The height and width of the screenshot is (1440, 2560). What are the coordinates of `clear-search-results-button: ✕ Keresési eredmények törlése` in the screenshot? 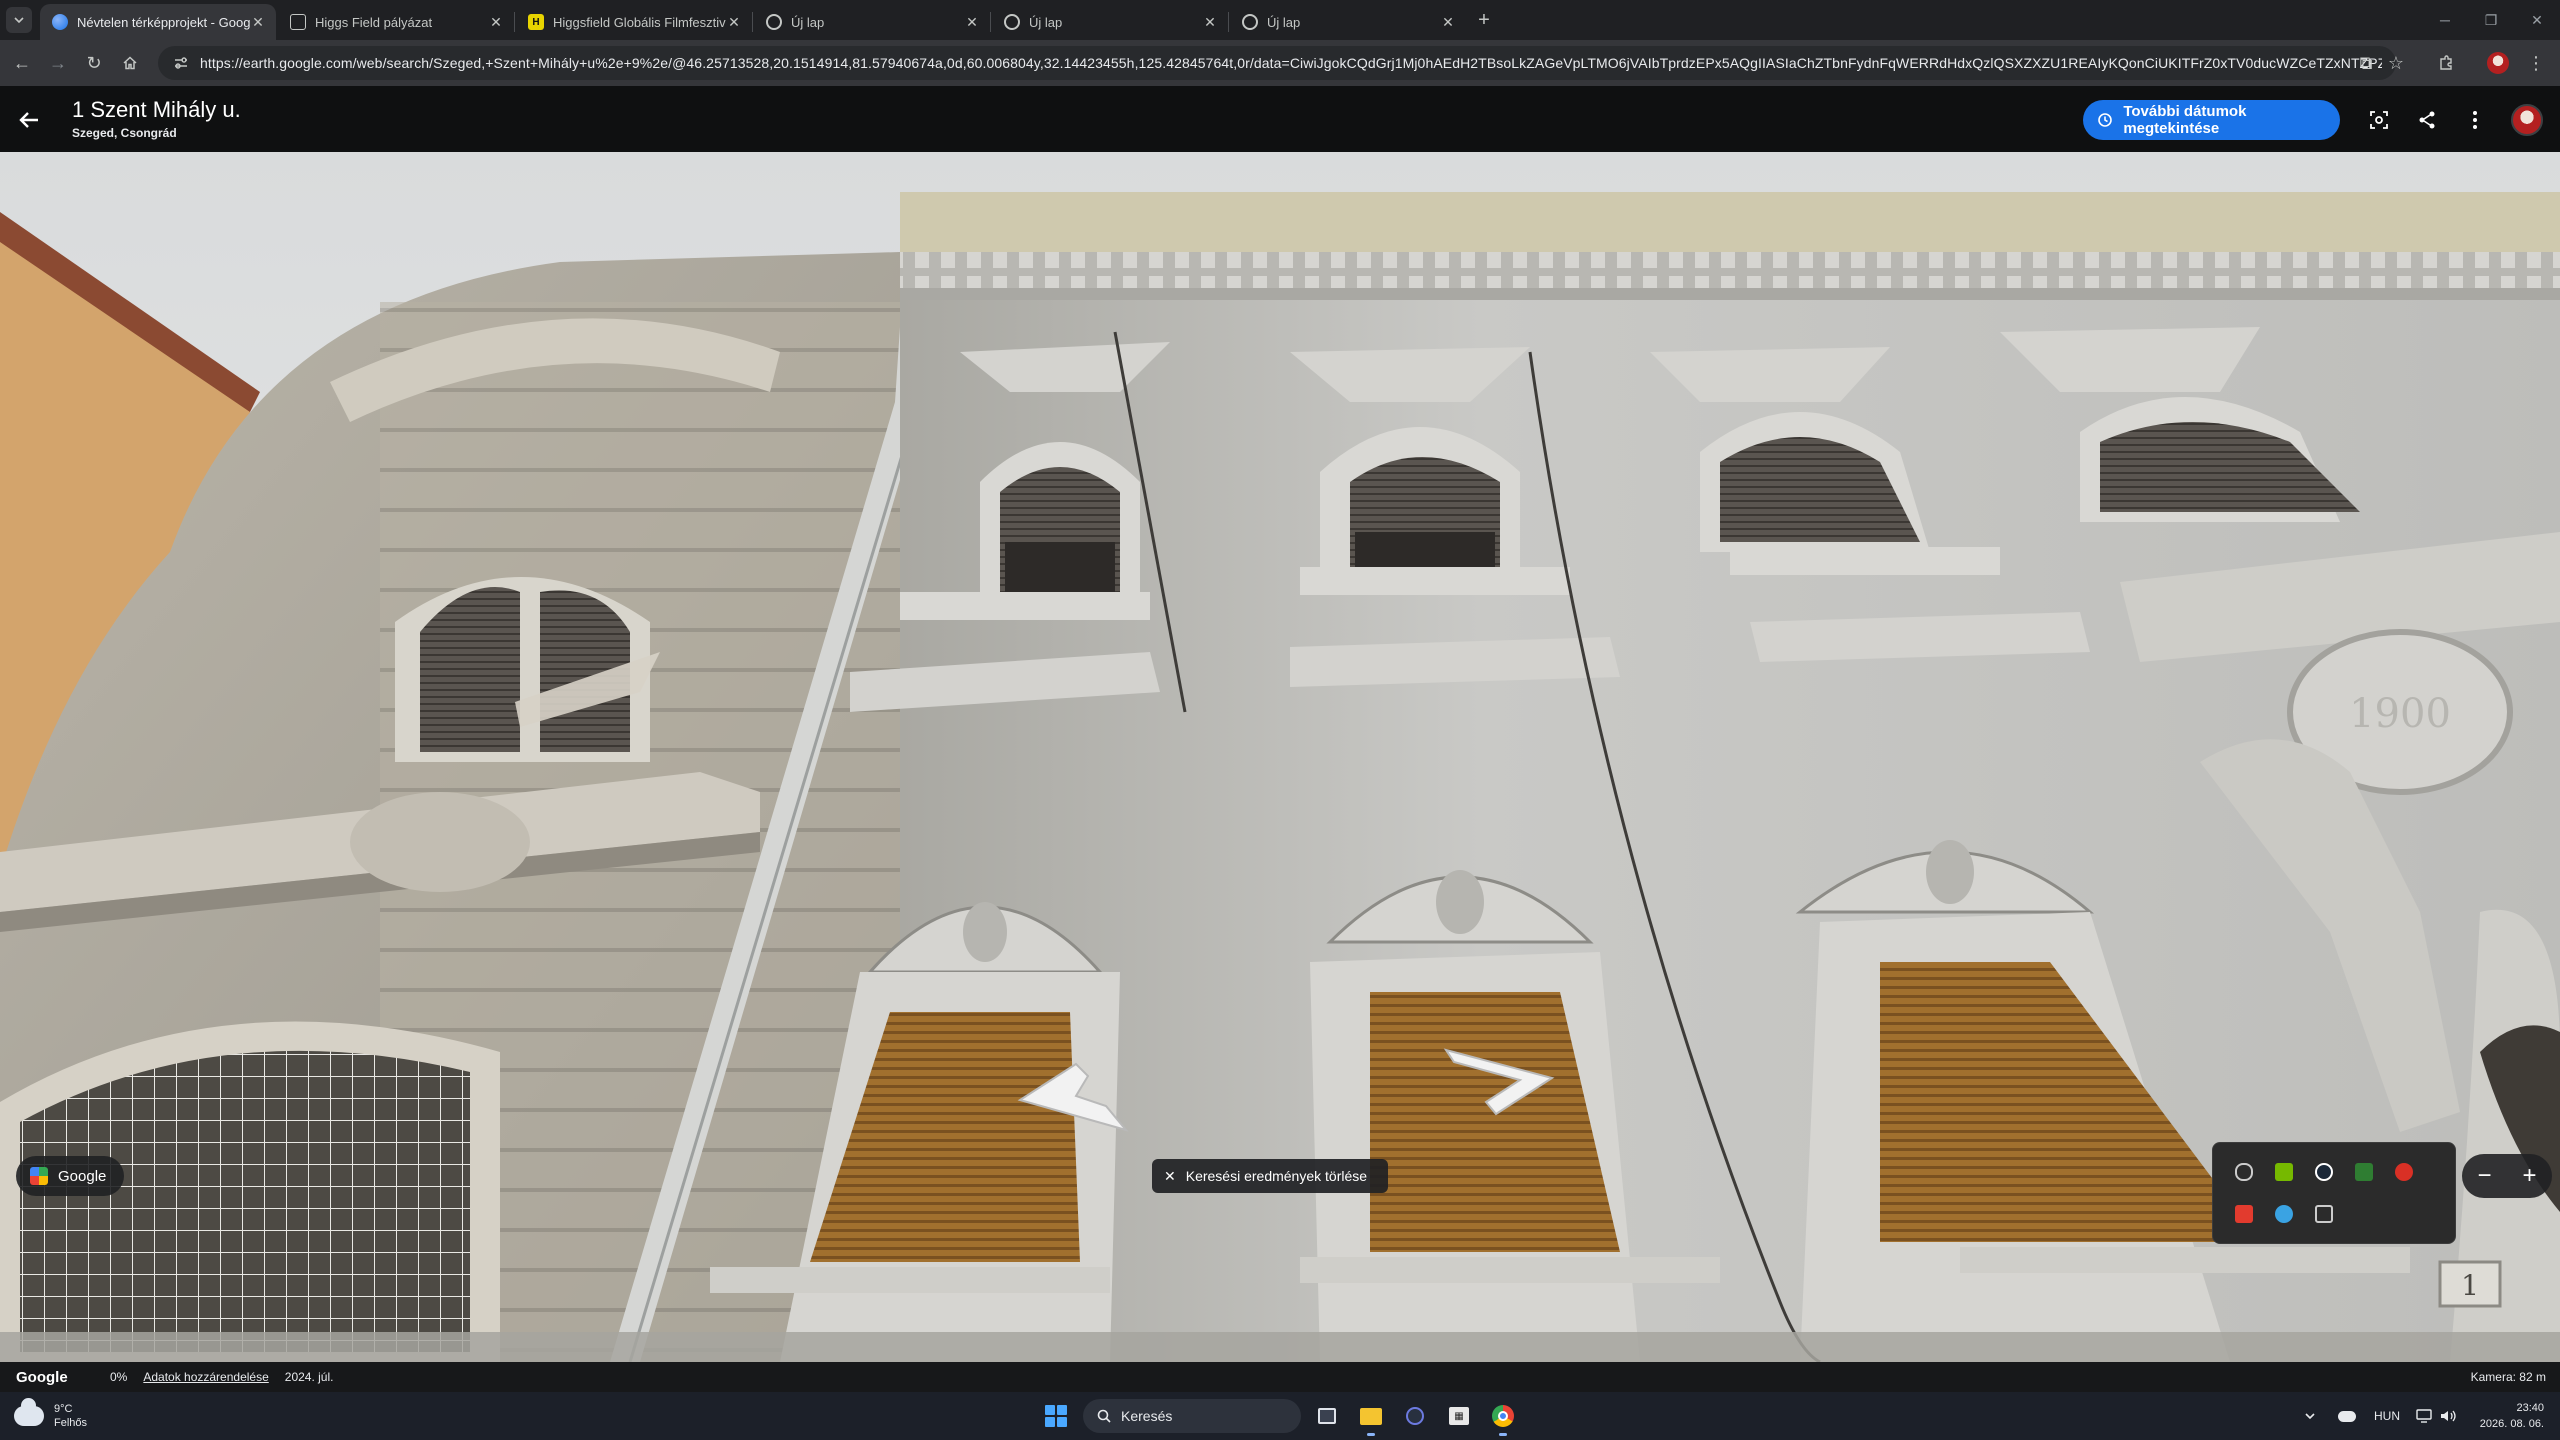 It's located at (1270, 1176).